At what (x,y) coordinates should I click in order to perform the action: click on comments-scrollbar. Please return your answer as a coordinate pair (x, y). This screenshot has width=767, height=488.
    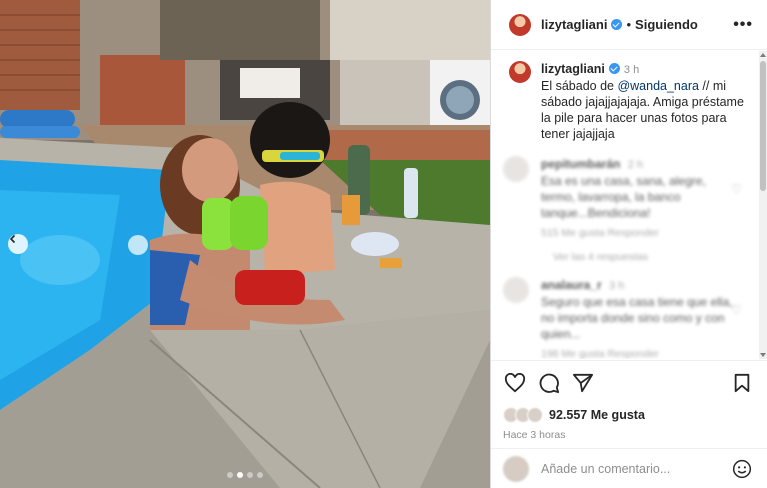
    Looking at the image, I should click on (763, 205).